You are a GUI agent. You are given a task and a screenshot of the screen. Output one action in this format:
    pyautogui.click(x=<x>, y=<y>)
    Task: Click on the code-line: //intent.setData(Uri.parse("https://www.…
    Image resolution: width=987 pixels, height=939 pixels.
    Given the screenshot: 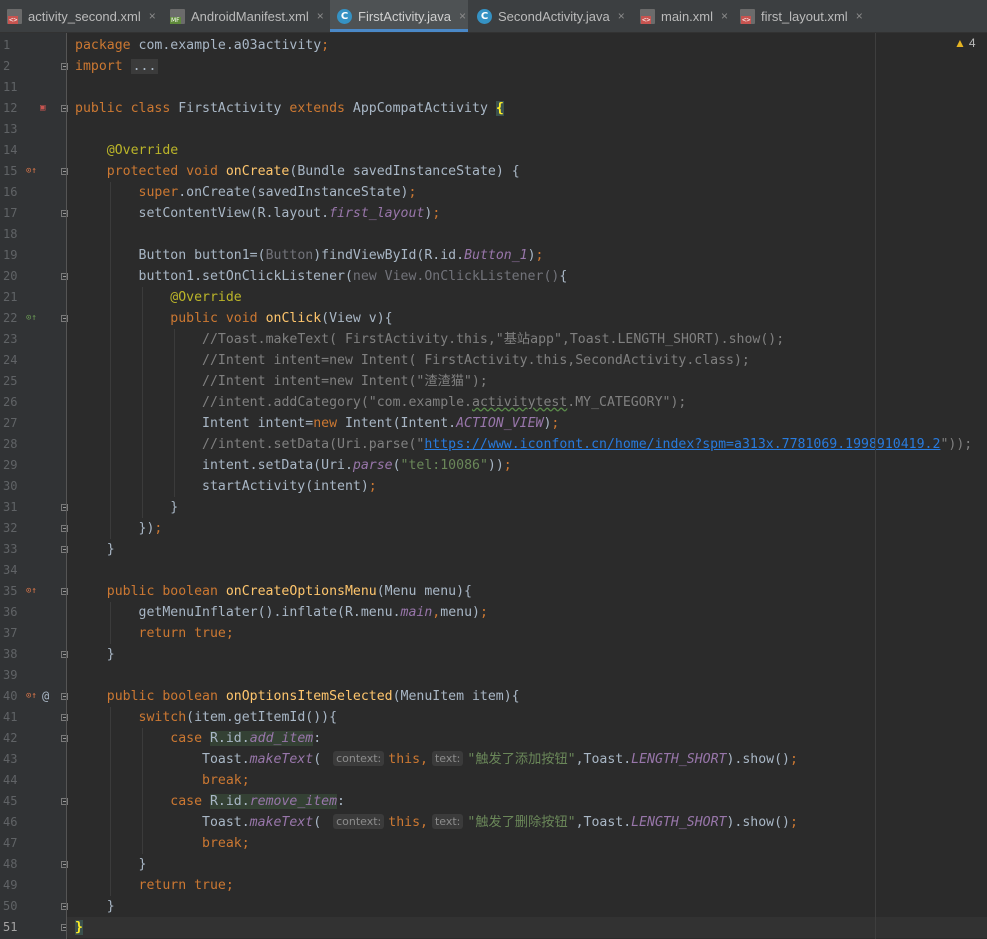 What is the action you would take?
    pyautogui.click(x=523, y=444)
    